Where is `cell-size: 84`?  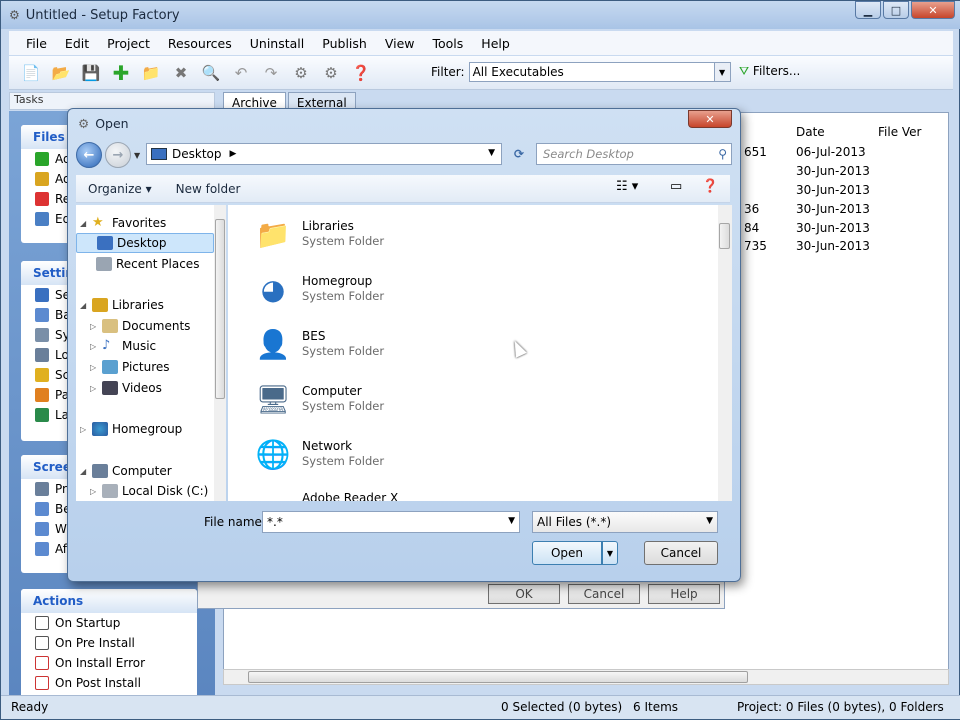 cell-size: 84 is located at coordinates (752, 228).